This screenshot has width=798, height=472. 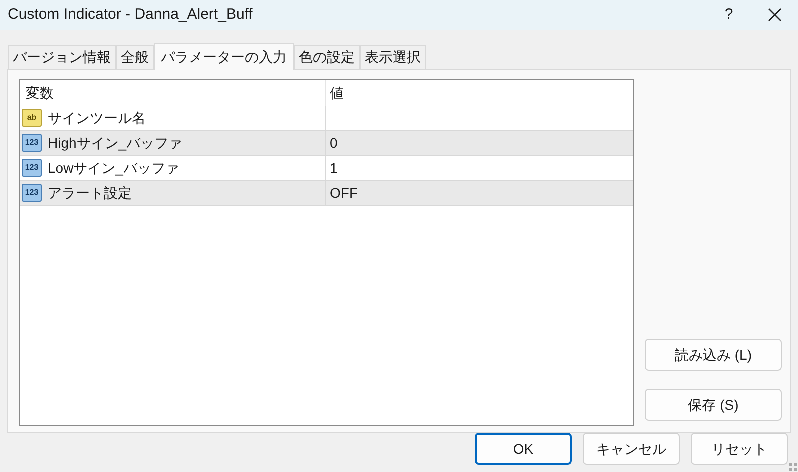 What do you see at coordinates (114, 168) in the screenshot?
I see `parameter-name: Lowサイン_バッファ` at bounding box center [114, 168].